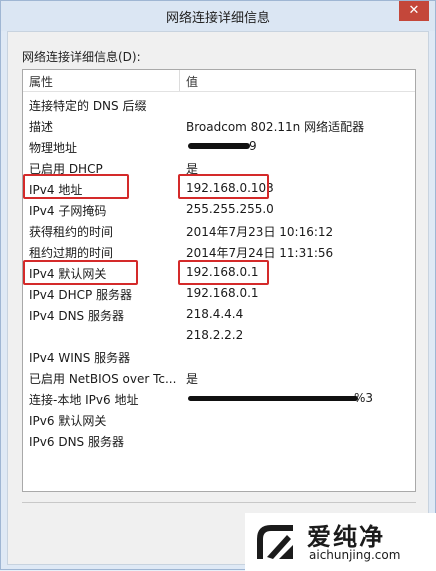  What do you see at coordinates (275, 127) in the screenshot?
I see `row-value: Broadcom 802.11n 网络适配器` at bounding box center [275, 127].